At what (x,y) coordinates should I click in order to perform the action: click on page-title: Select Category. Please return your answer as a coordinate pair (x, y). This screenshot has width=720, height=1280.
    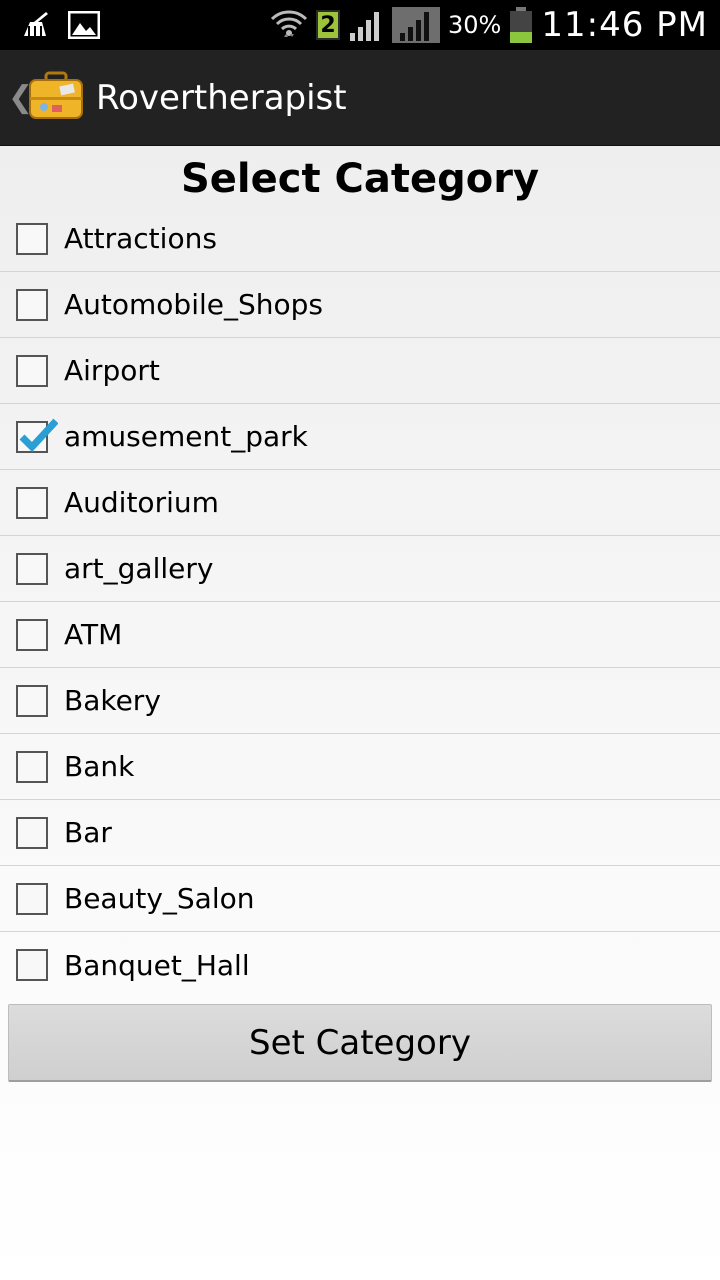
    Looking at the image, I should click on (360, 179).